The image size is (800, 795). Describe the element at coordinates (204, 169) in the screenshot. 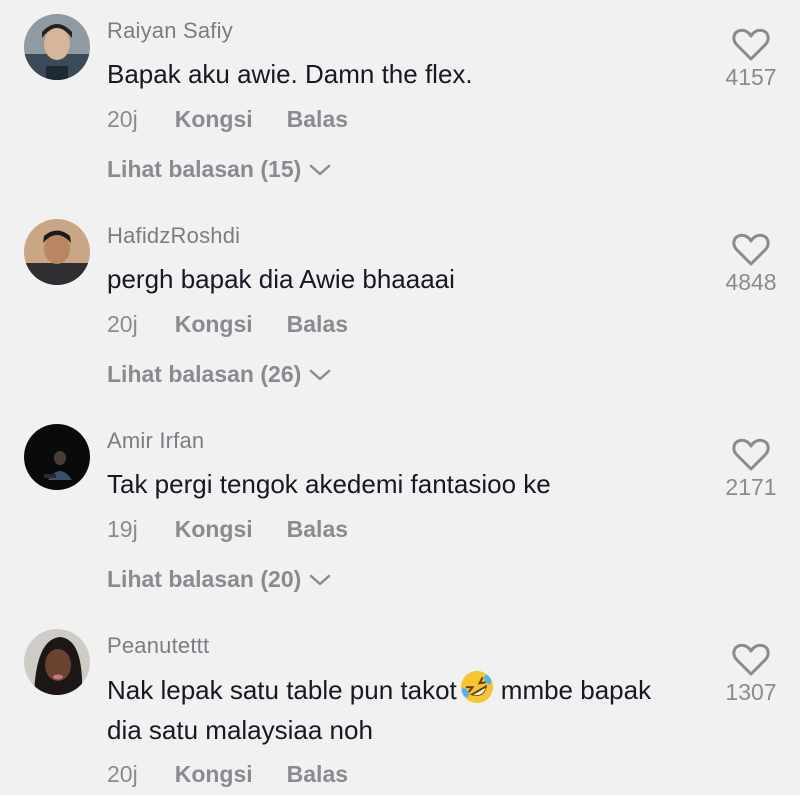

I see `view-replies-label: Lihat balasan (15)` at that location.